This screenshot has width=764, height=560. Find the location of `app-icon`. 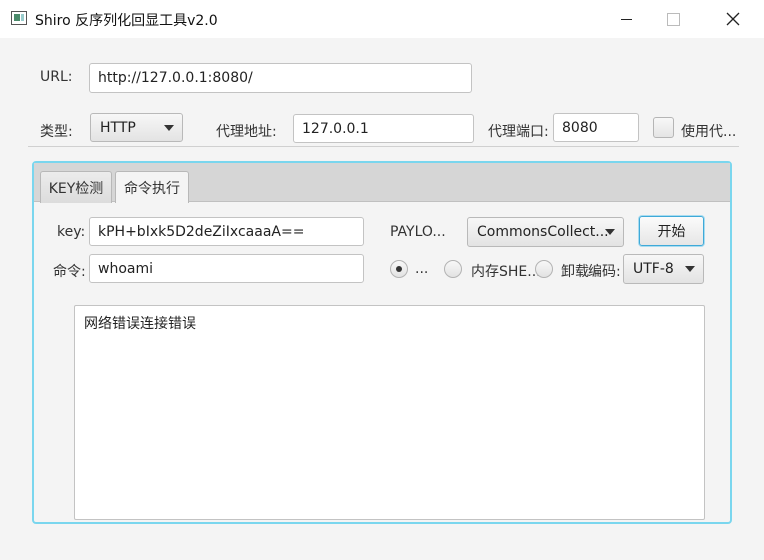

app-icon is located at coordinates (19, 18).